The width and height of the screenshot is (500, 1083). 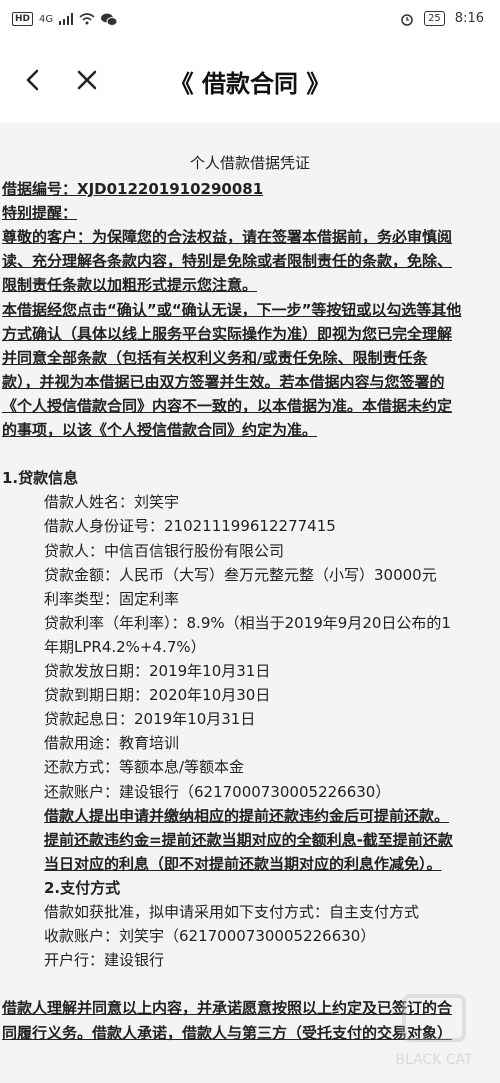 What do you see at coordinates (247, 815) in the screenshot?
I see `document-line: 借款人提出申请并缴纳相应的提前还款违约金后可提前还款。` at bounding box center [247, 815].